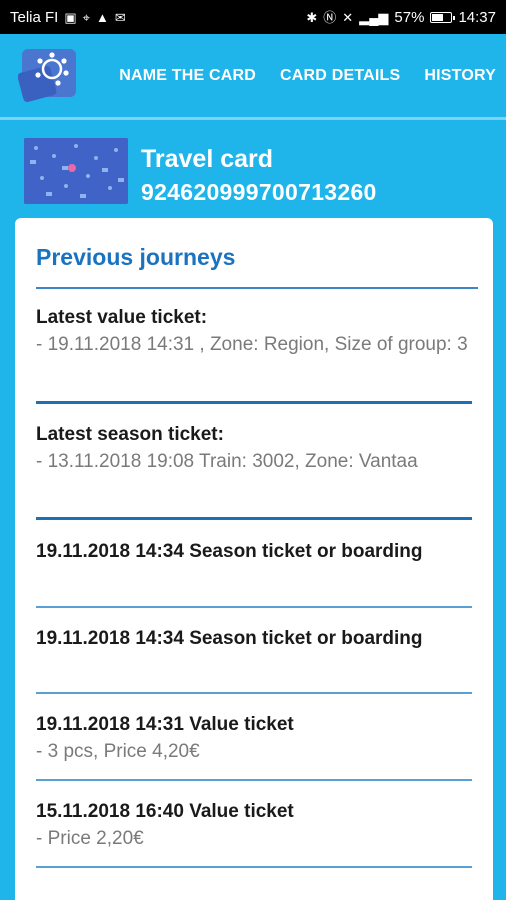 This screenshot has height=900, width=506. What do you see at coordinates (477, 17) in the screenshot?
I see `clock: 14:37` at bounding box center [477, 17].